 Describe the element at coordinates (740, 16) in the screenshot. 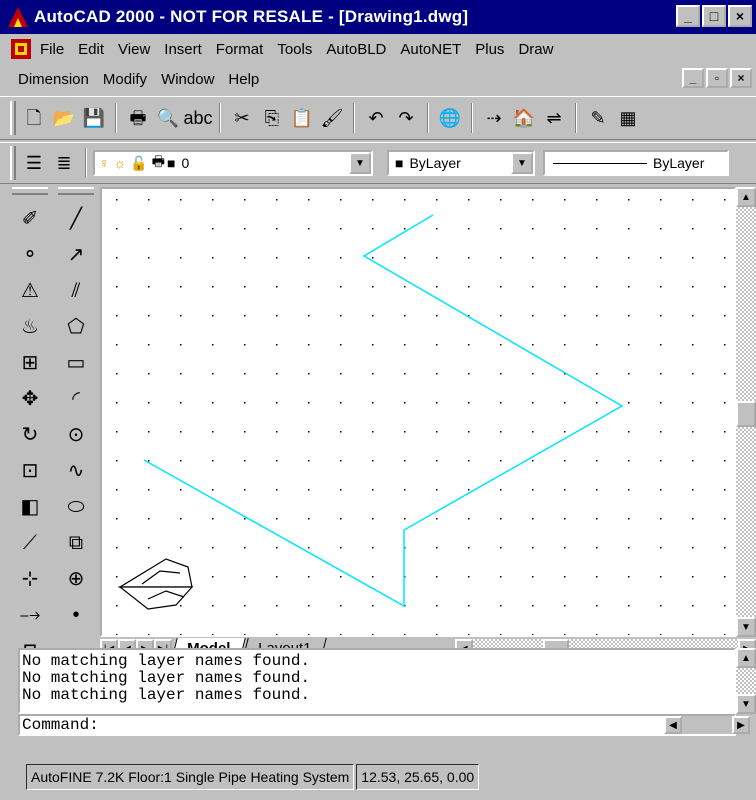

I see `close-button: ×` at that location.